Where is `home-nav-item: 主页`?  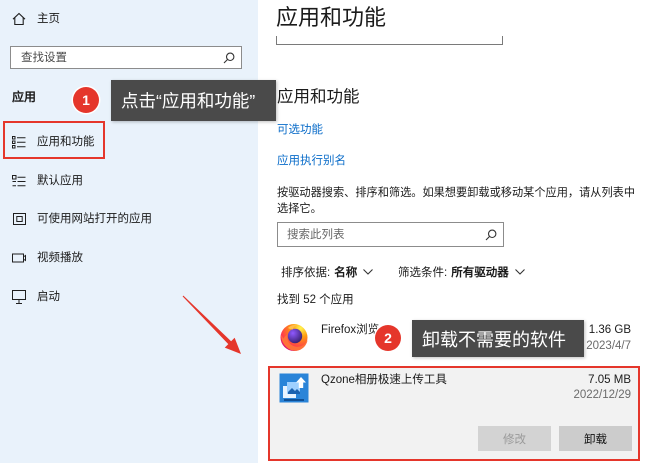 home-nav-item: 主页 is located at coordinates (36, 19).